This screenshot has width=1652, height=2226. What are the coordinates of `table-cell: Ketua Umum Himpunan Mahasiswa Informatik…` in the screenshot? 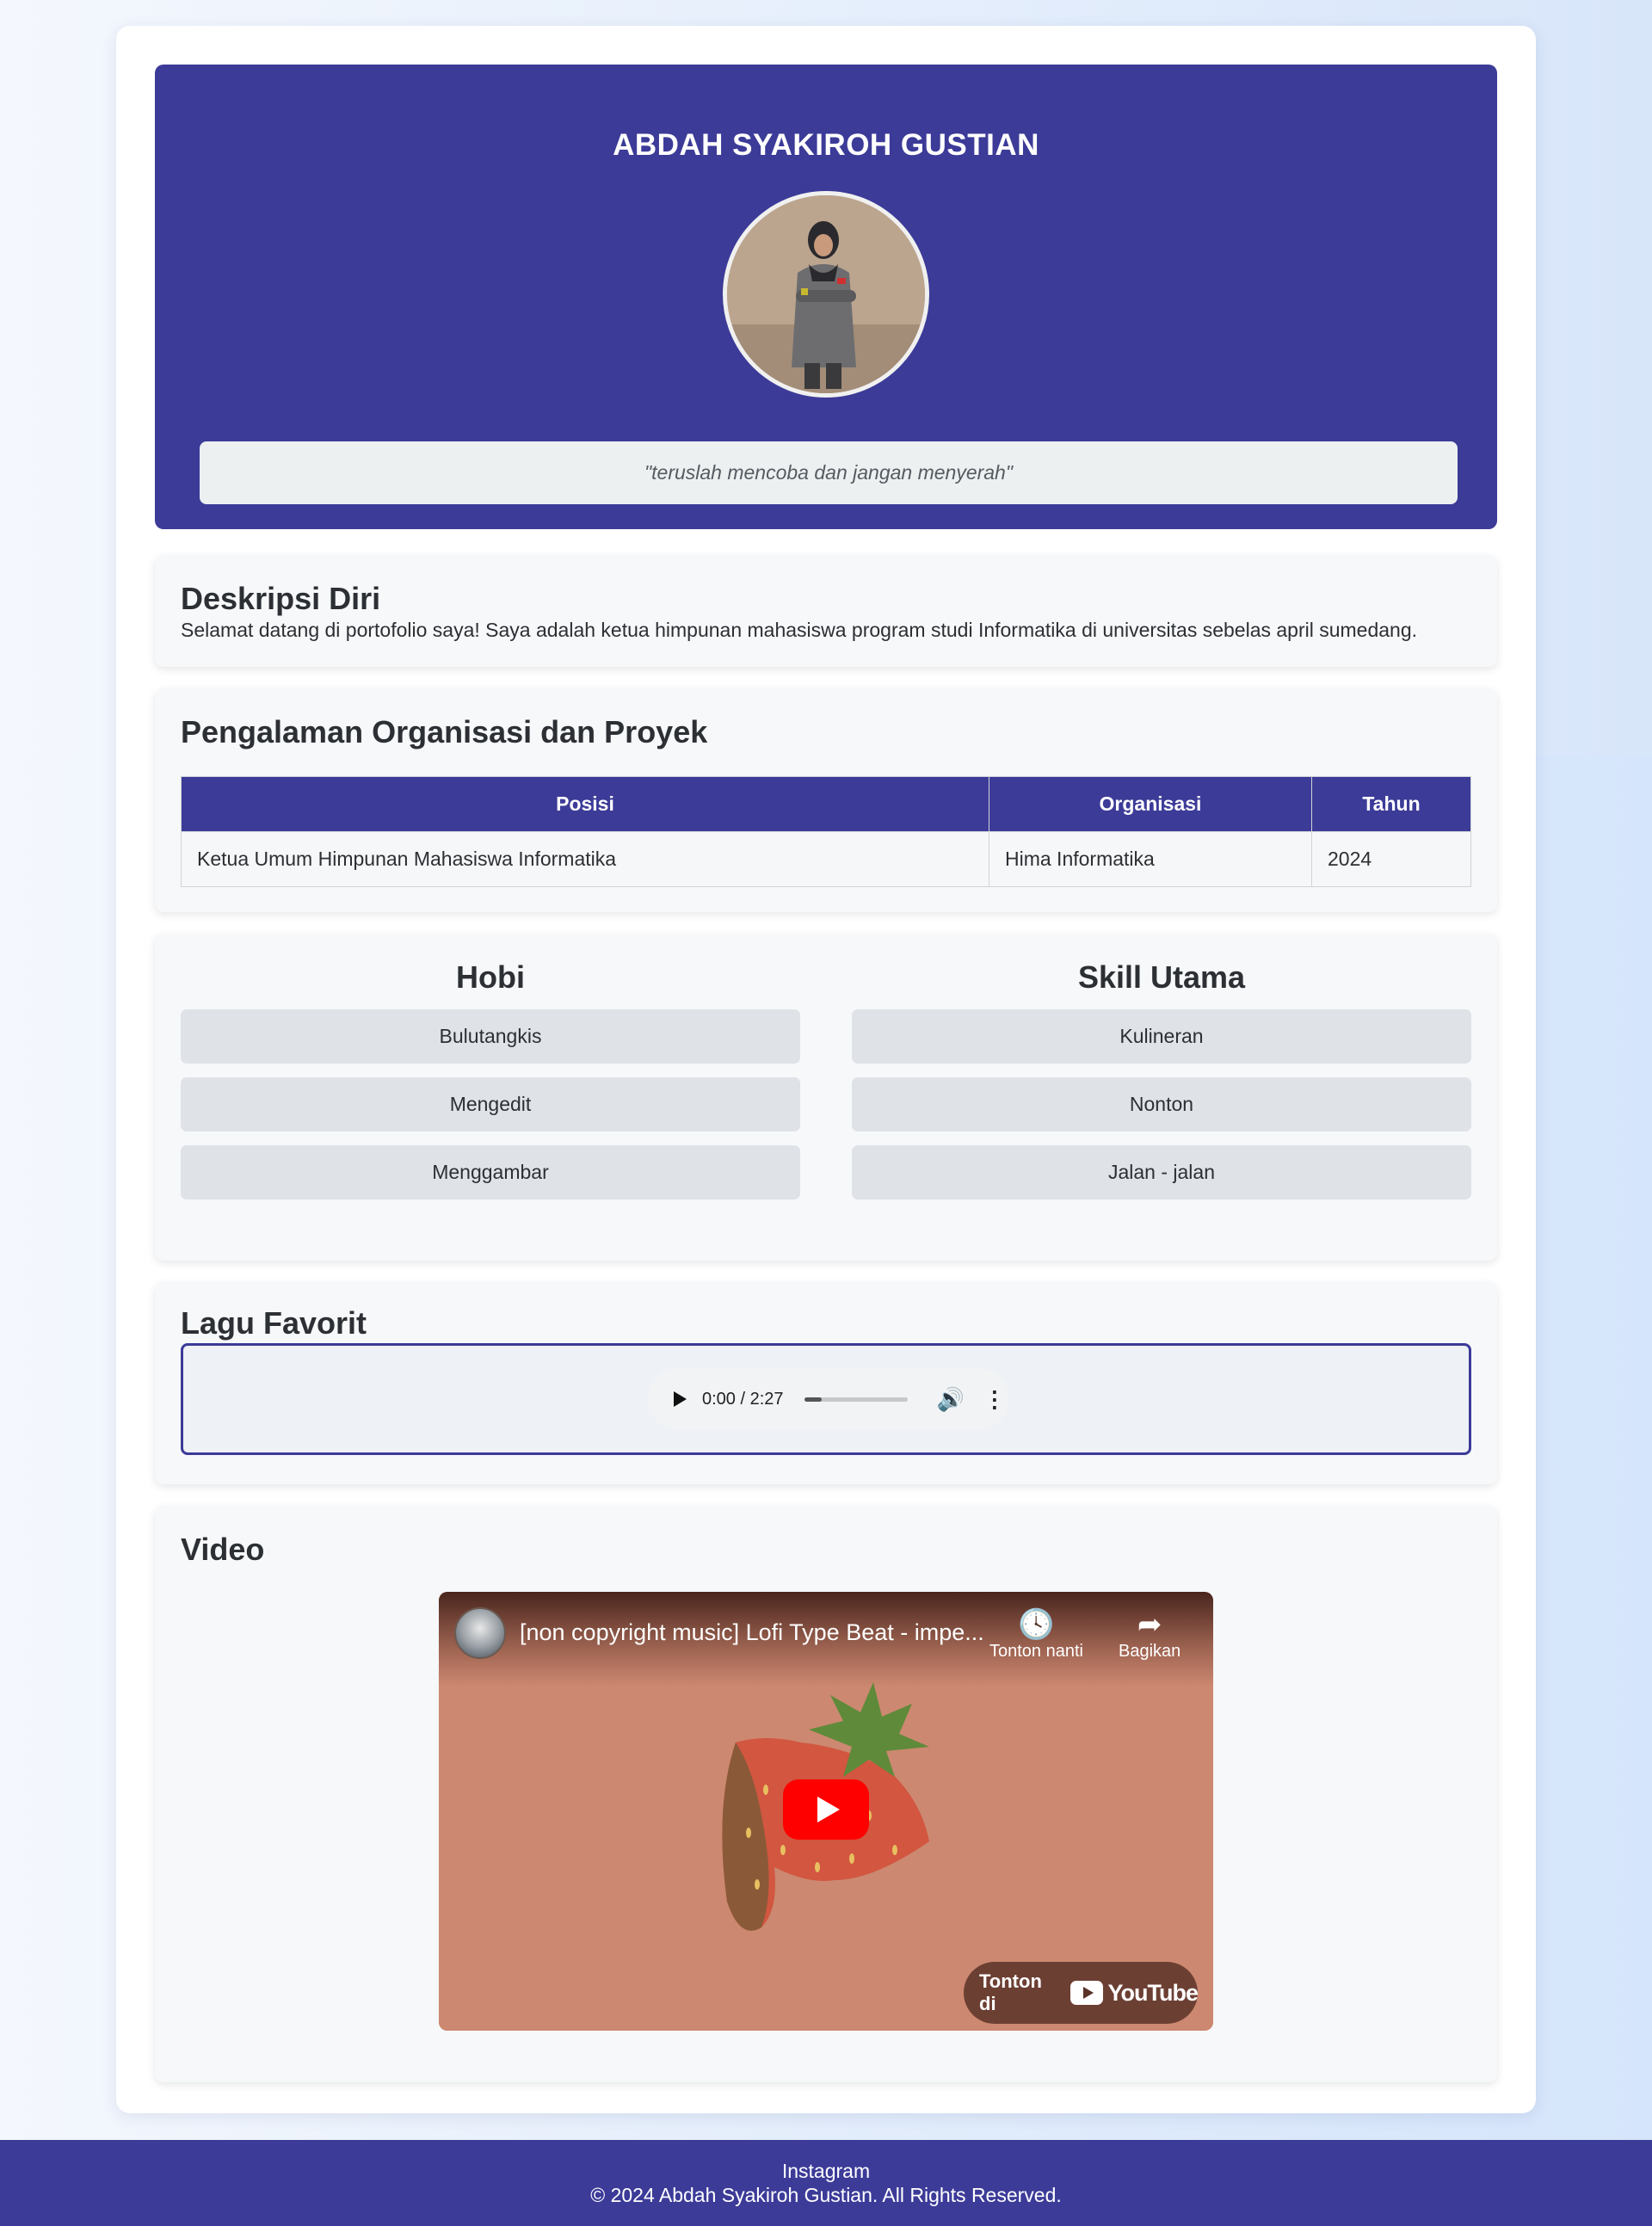 It's located at (585, 859).